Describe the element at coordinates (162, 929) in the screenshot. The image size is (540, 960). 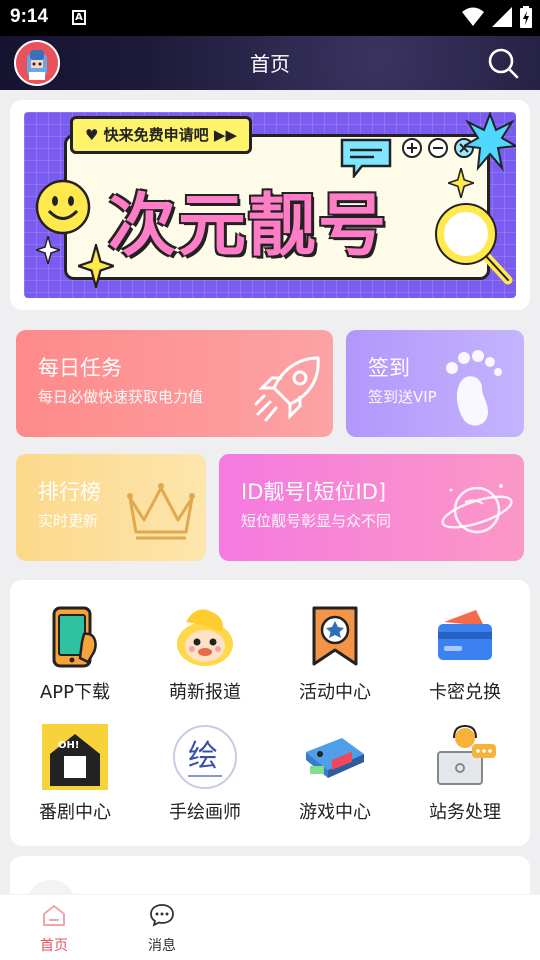
I see `tab-messages: 消息` at that location.